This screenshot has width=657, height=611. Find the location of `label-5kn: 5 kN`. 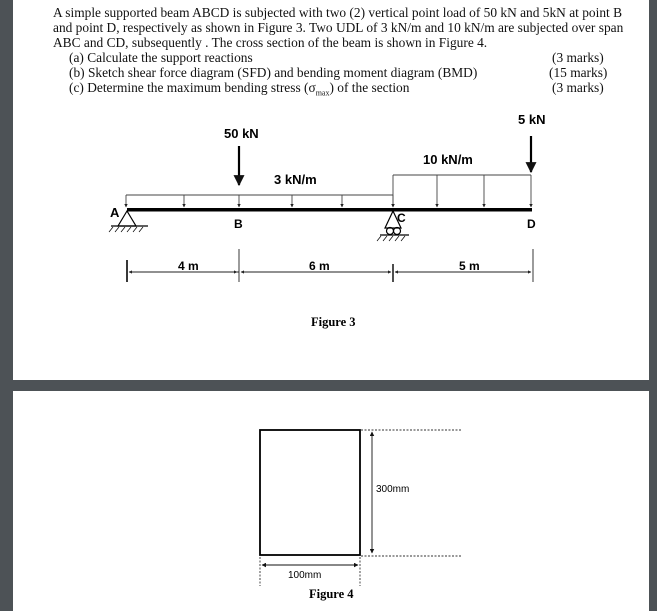

label-5kn: 5 kN is located at coordinates (531, 119).